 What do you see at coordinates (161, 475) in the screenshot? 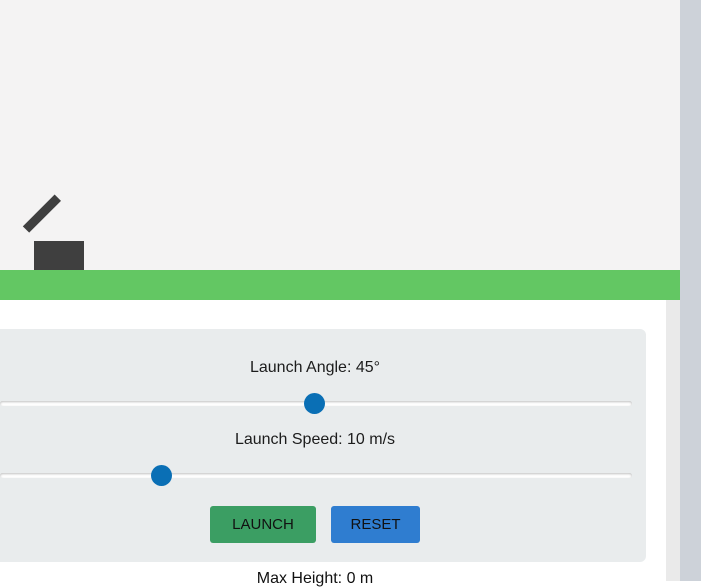
I see `speed-slider-thumb` at bounding box center [161, 475].